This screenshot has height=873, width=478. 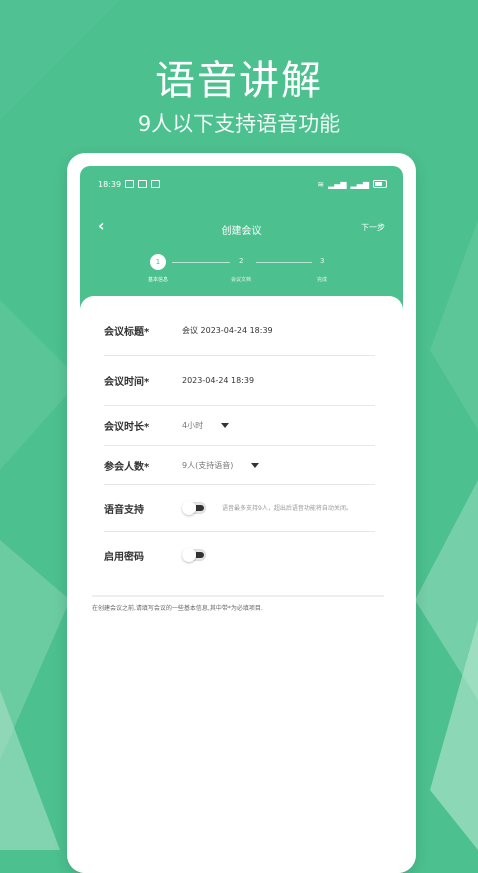 I want to click on voice-support-label: 语音支持, so click(x=124, y=510).